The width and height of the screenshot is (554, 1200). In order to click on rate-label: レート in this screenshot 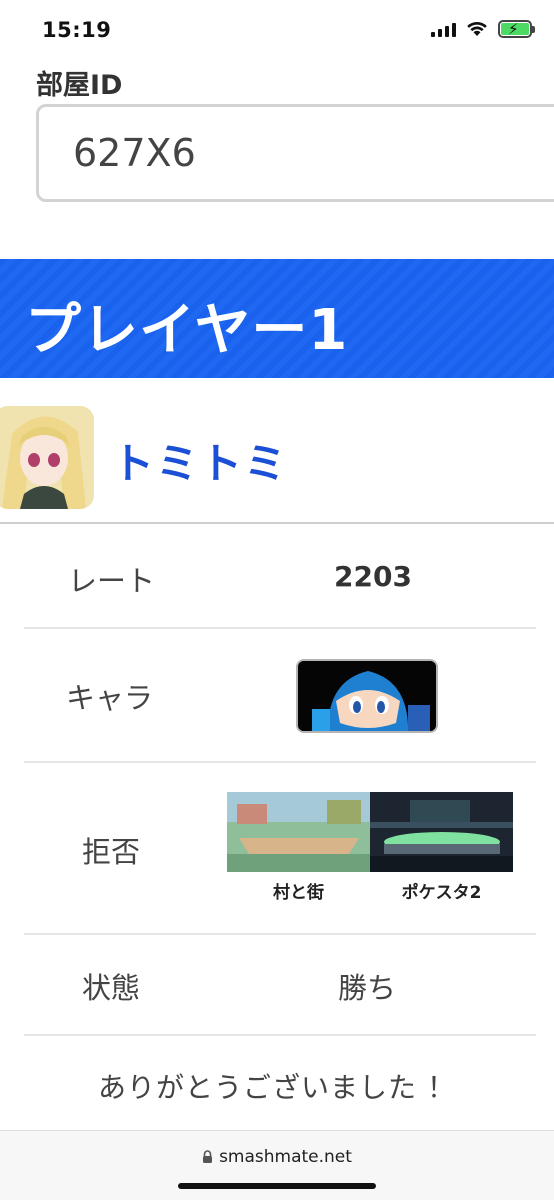, I will do `click(112, 581)`.